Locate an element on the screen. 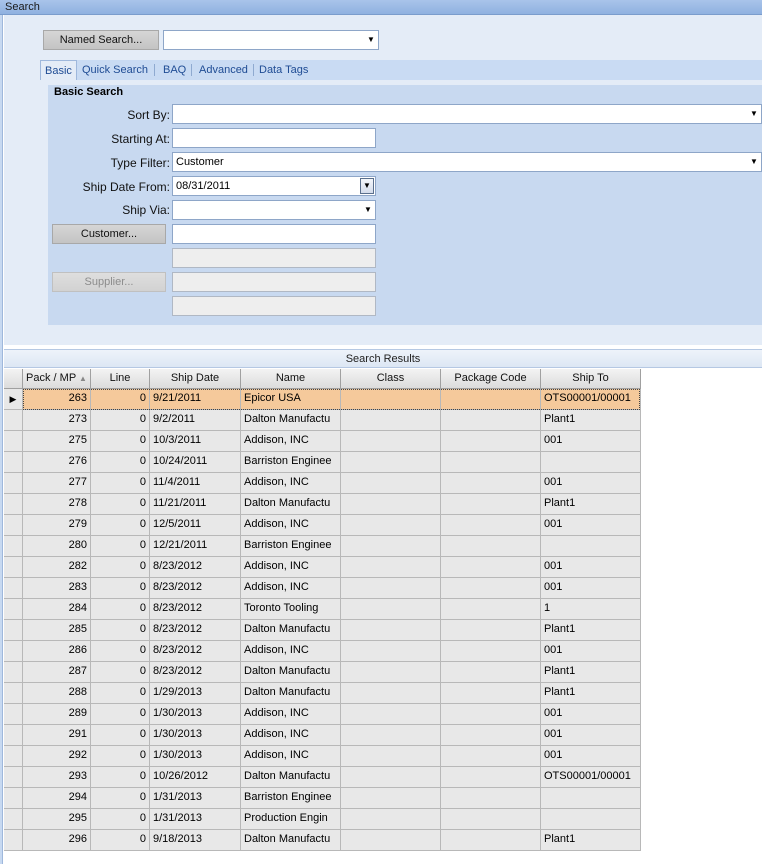 The width and height of the screenshot is (762, 864). cell-name: Toronto Tooling is located at coordinates (291, 609).